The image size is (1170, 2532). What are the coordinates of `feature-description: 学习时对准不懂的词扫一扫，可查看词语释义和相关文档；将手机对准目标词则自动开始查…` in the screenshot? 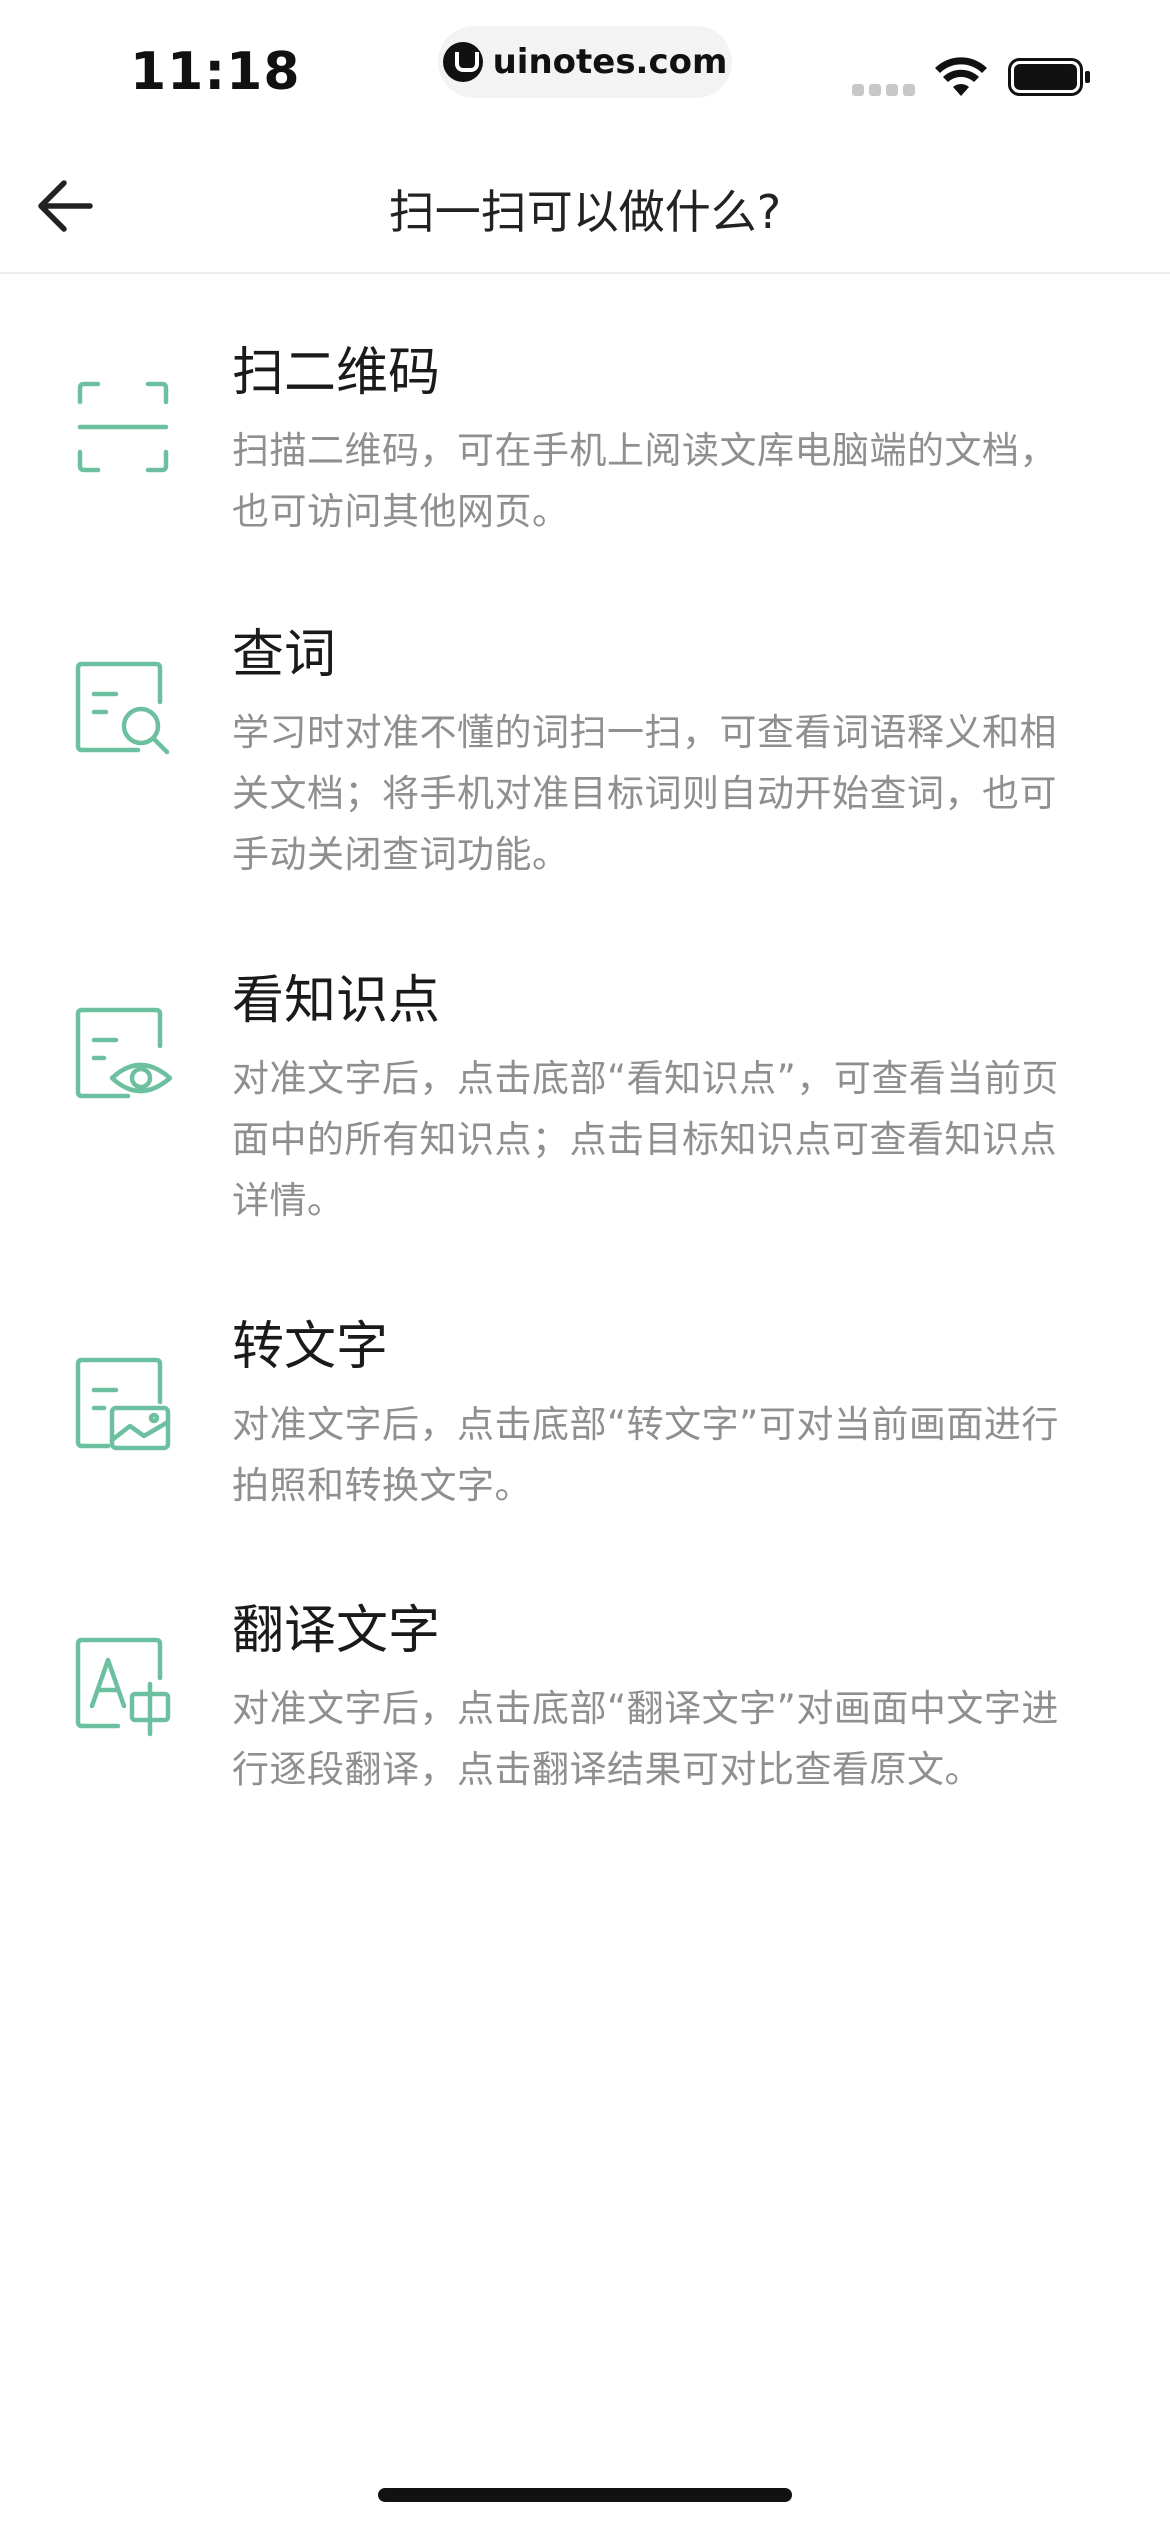 It's located at (644, 793).